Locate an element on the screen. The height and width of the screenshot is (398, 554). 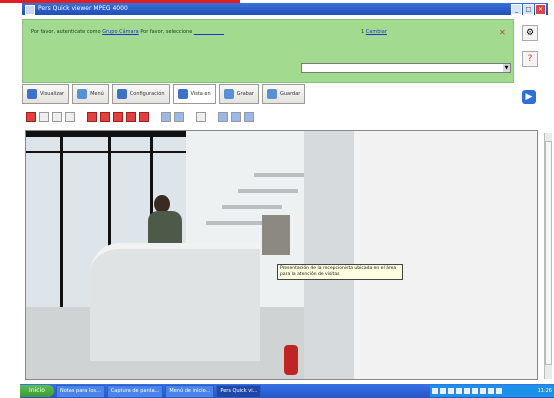
ceiling-beam is located at coordinates (106, 134).